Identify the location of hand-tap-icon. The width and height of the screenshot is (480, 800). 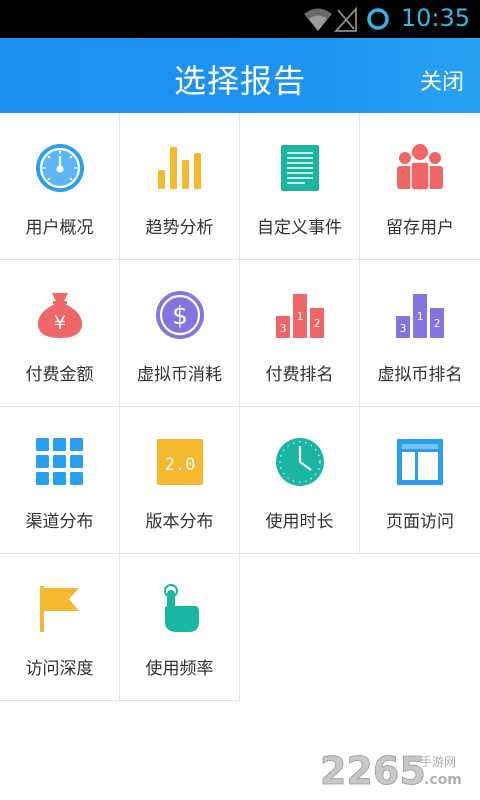
(181, 608).